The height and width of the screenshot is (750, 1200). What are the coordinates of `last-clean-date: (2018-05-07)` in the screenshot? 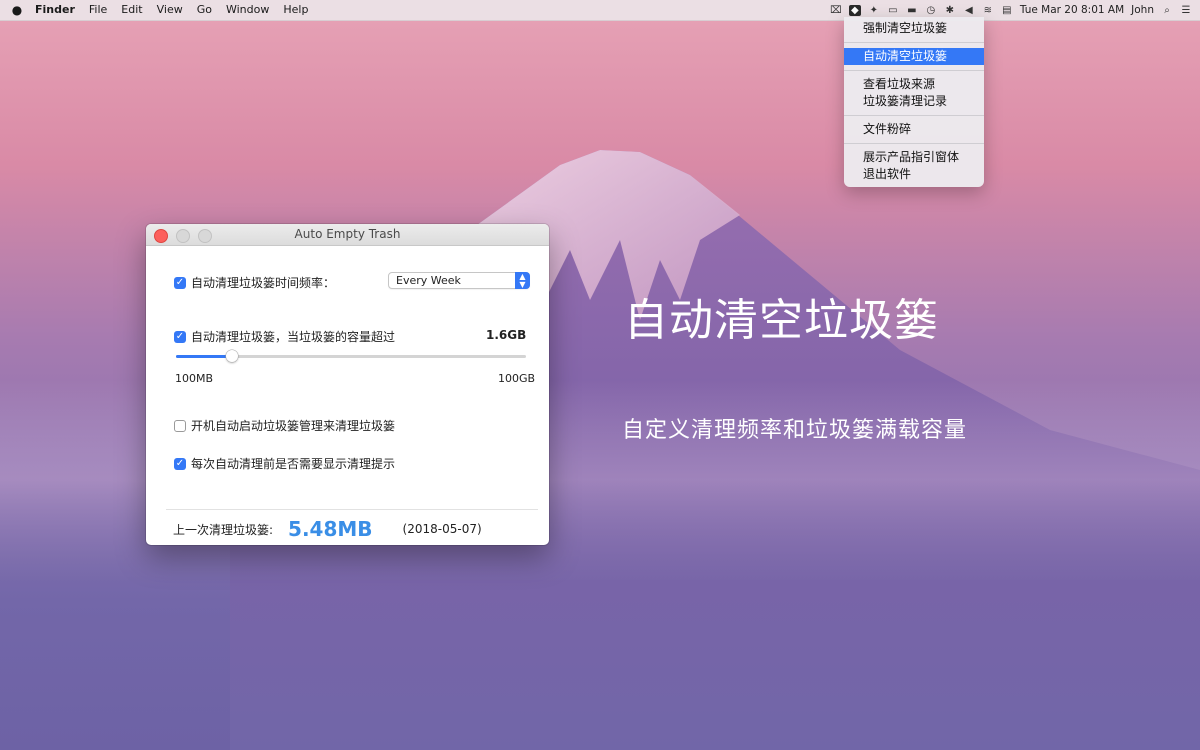 It's located at (442, 529).